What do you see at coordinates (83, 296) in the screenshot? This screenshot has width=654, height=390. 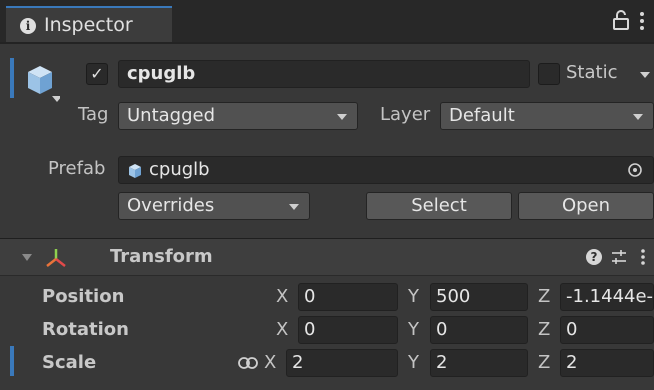 I see `position-label: Position` at bounding box center [83, 296].